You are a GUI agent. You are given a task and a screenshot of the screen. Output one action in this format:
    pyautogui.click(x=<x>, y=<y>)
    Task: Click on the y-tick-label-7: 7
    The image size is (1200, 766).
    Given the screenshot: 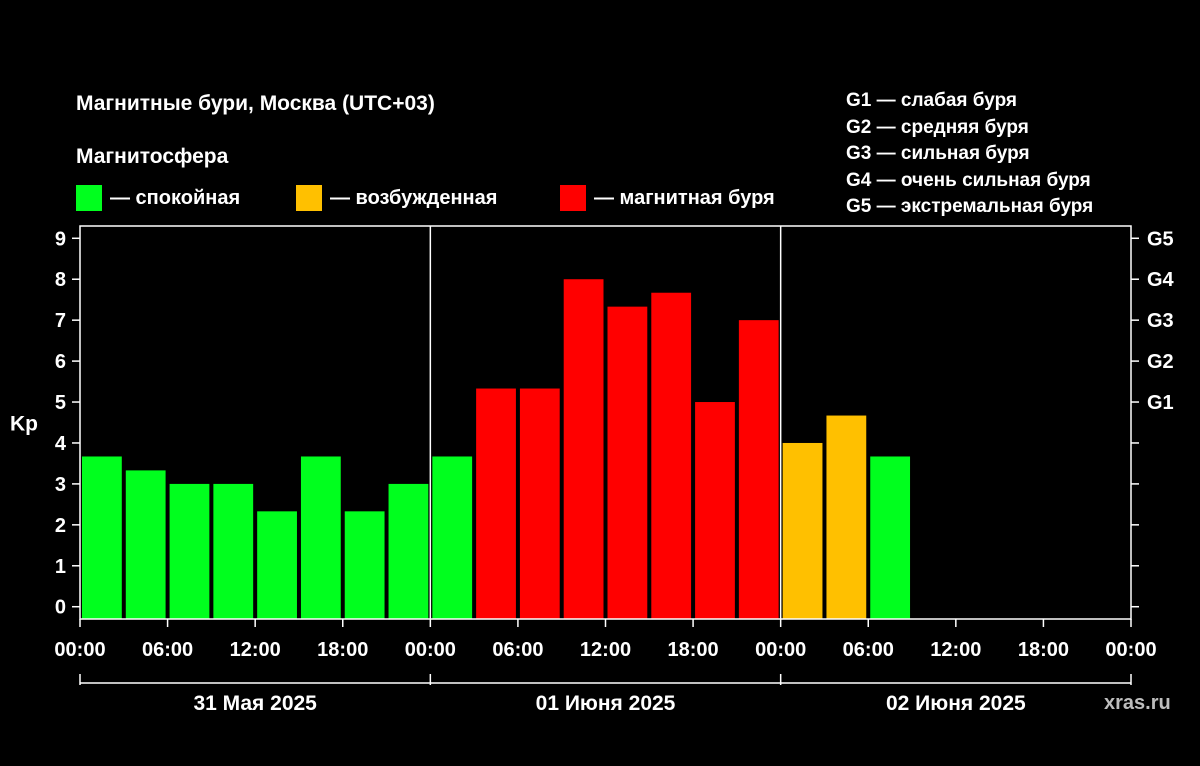 What is the action you would take?
    pyautogui.click(x=60, y=321)
    